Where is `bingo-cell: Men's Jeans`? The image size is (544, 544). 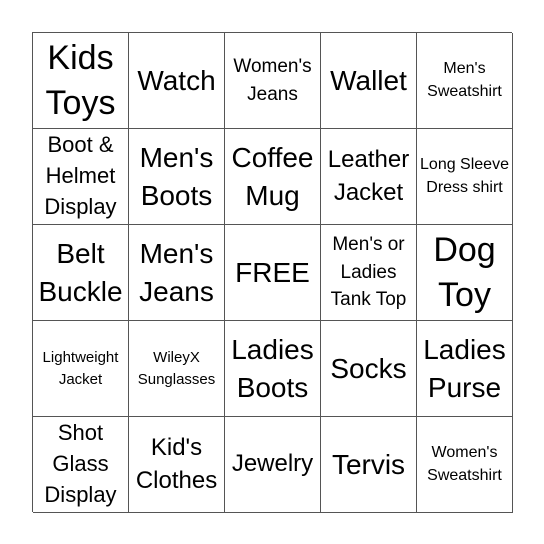
bingo-cell: Men's Jeans is located at coordinates (177, 273).